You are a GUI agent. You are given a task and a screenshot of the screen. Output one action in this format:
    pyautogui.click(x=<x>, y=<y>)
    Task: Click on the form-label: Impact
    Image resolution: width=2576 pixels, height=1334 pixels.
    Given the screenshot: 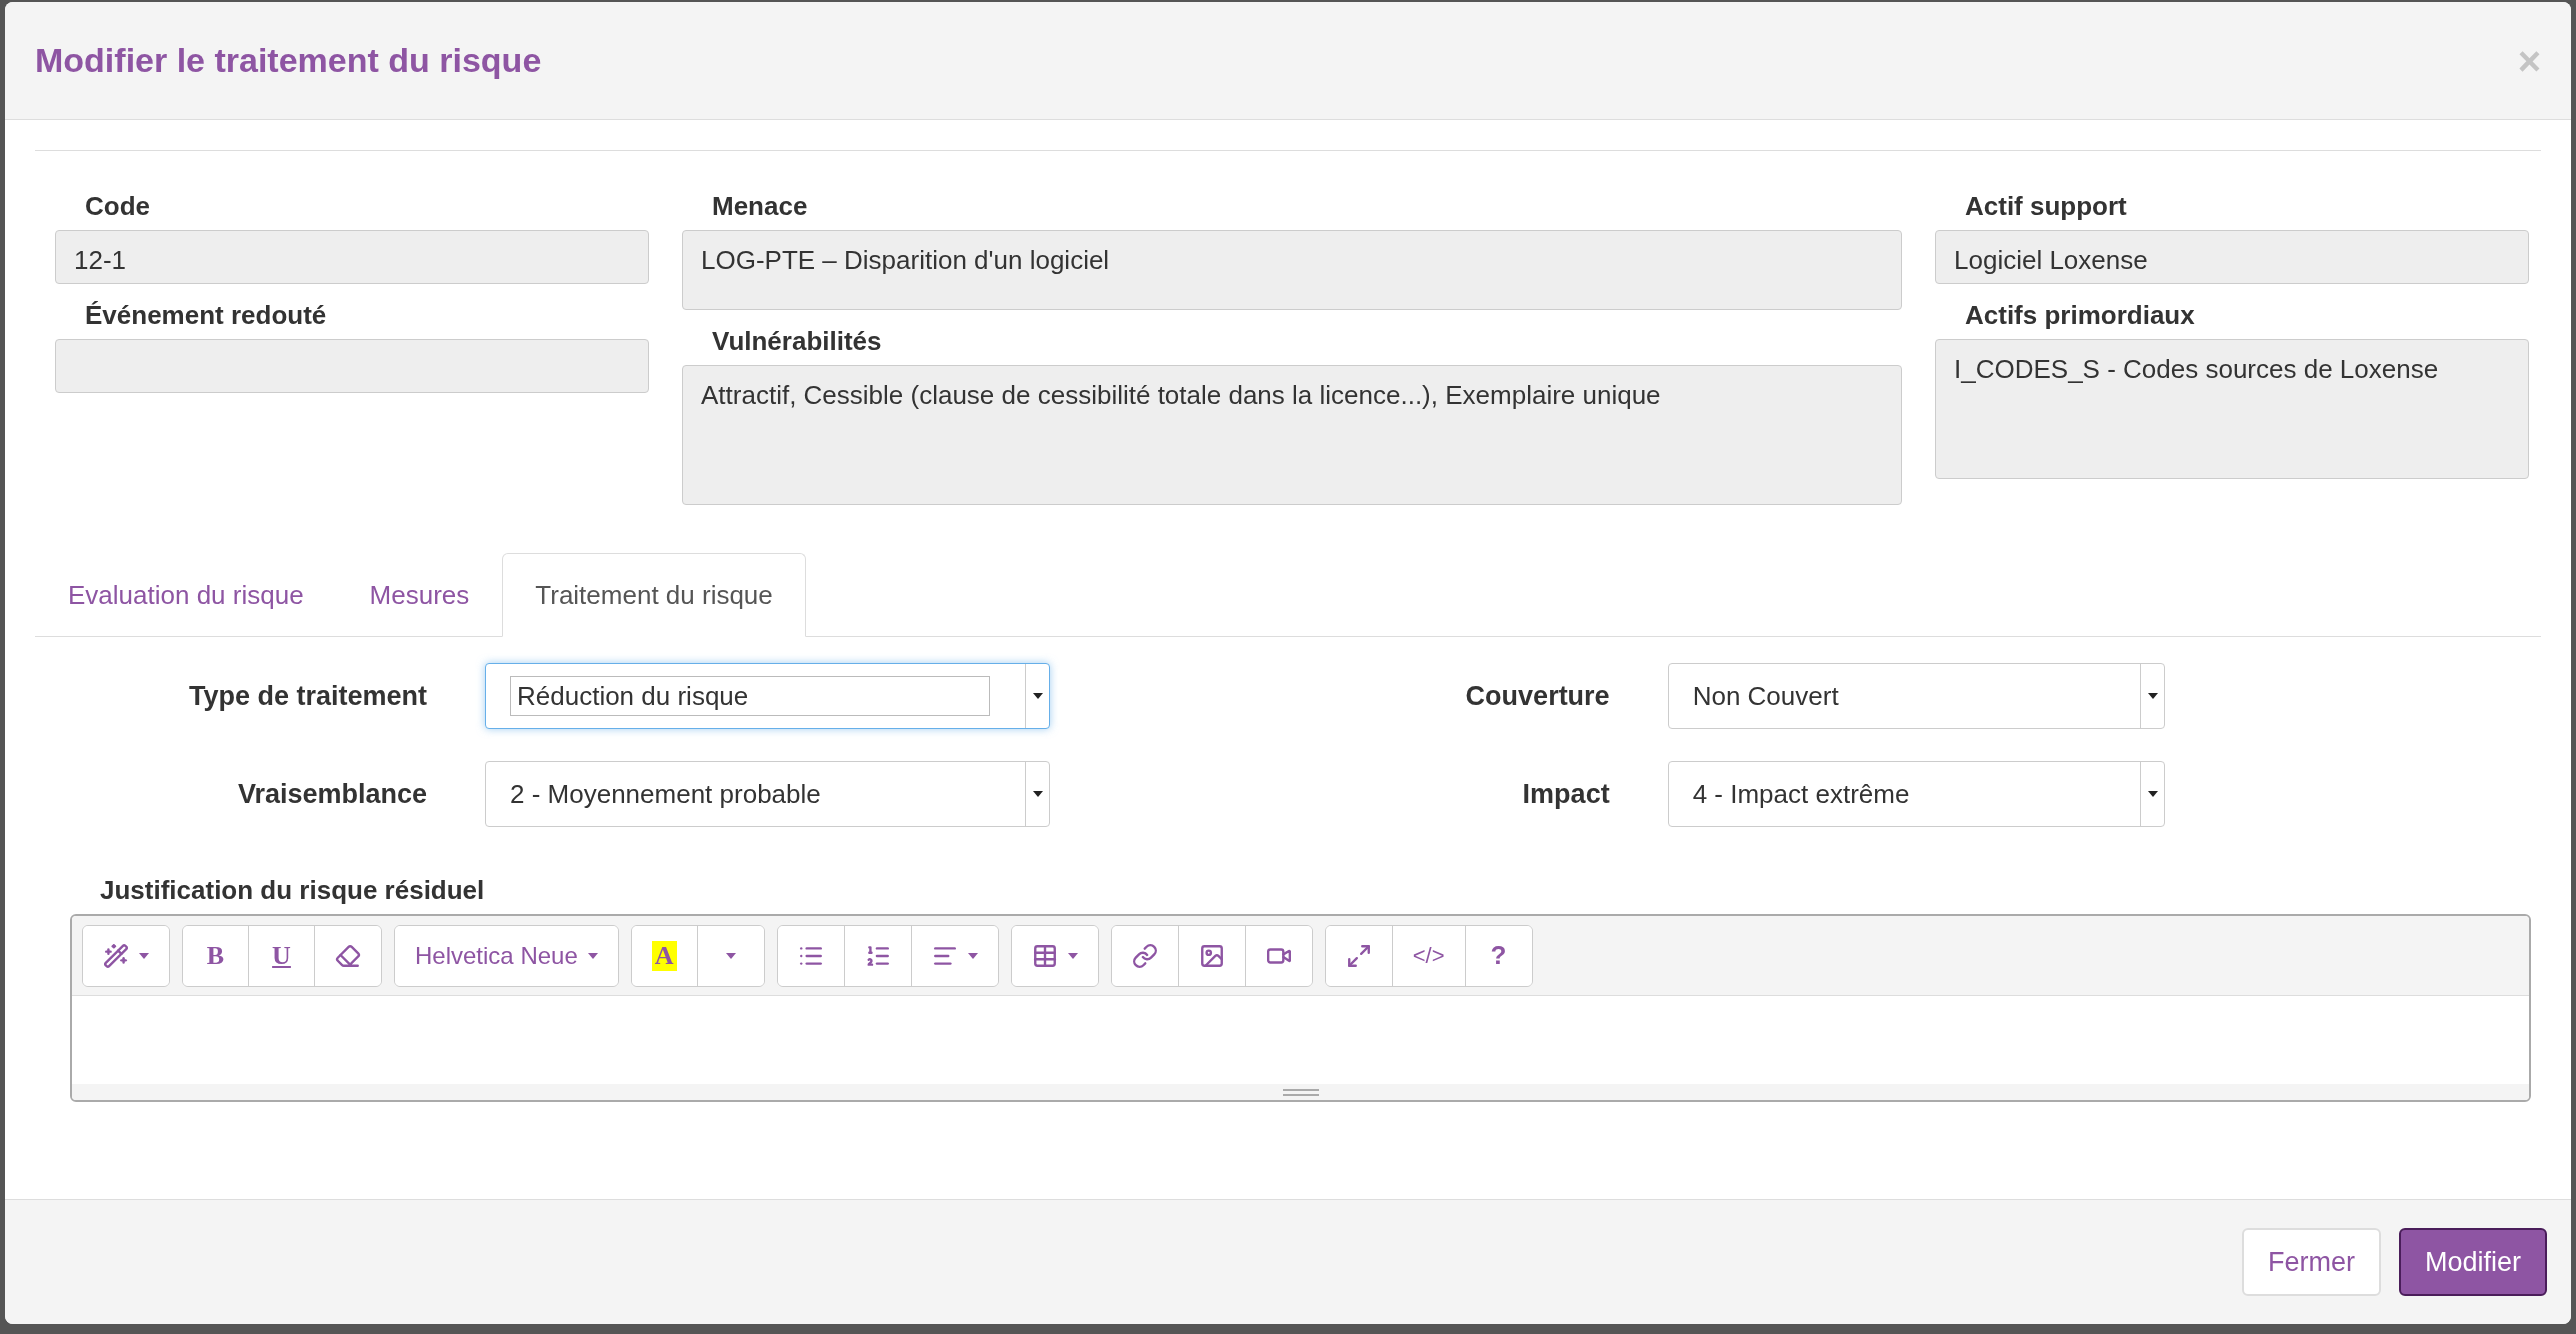 What is the action you would take?
    pyautogui.click(x=1566, y=794)
    